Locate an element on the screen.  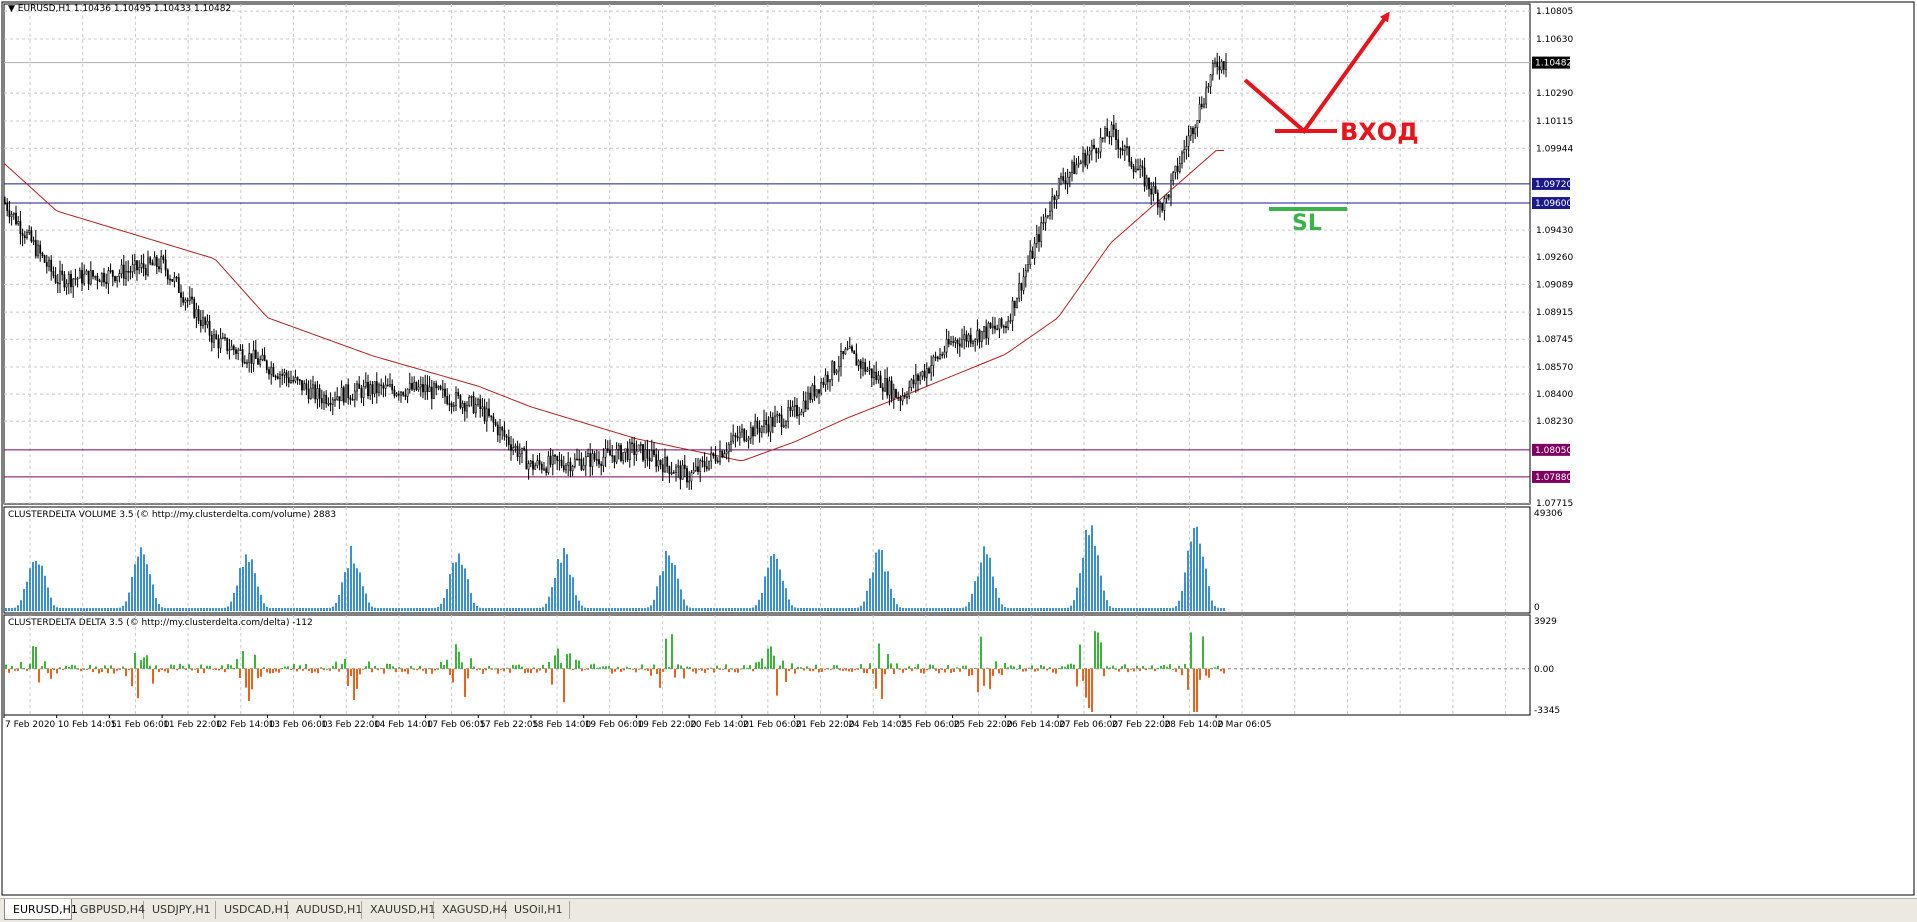
tab-eurusd-h1: EURUSD,H1 is located at coordinates (41, 909).